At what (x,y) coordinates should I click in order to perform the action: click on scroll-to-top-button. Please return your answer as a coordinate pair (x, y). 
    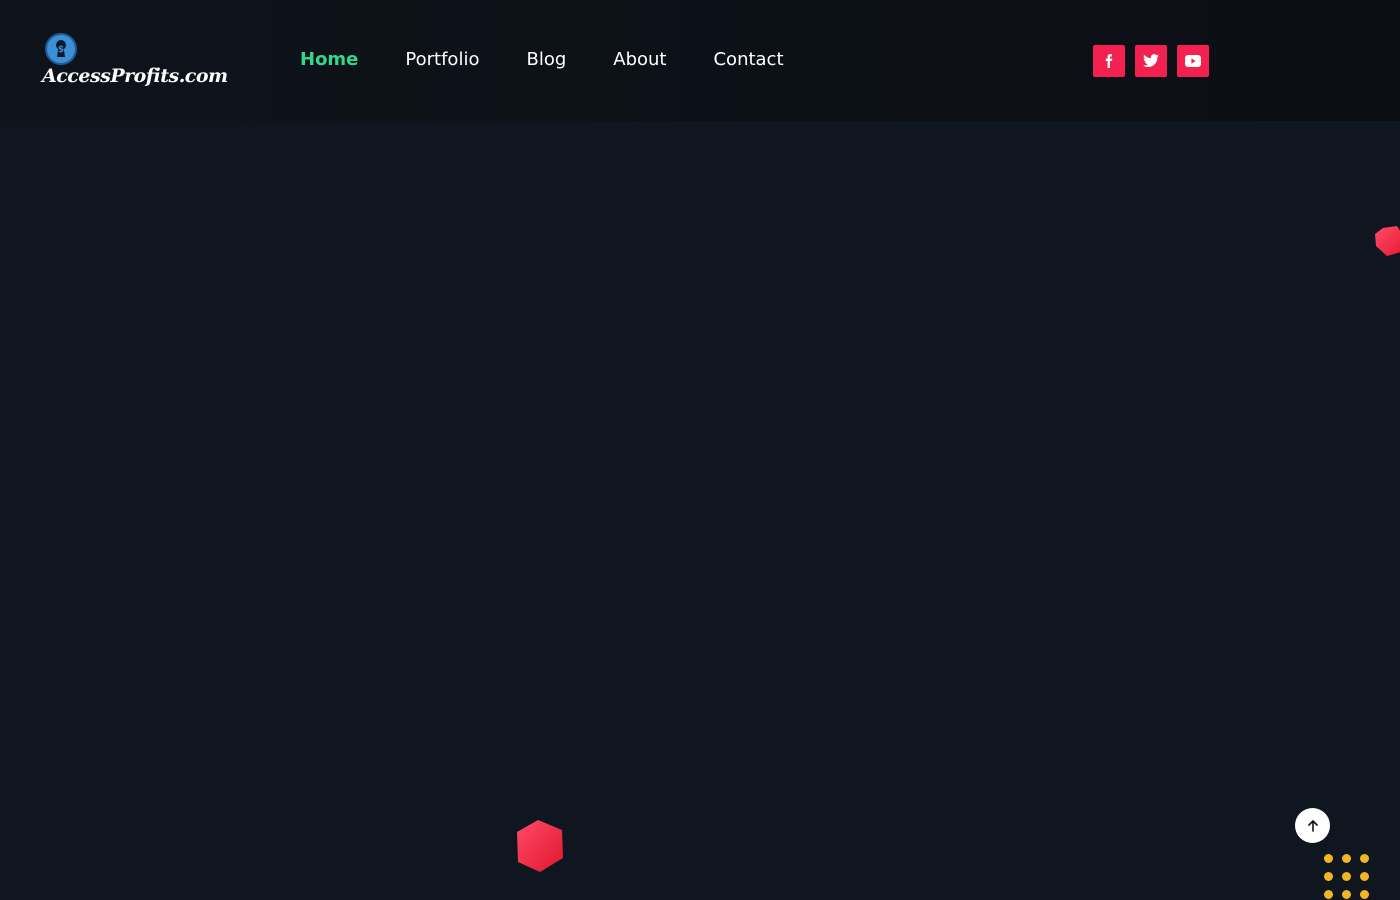
    Looking at the image, I should click on (1312, 825).